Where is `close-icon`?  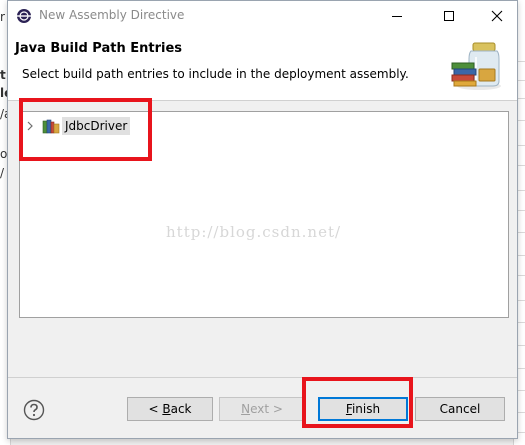 close-icon is located at coordinates (497, 16).